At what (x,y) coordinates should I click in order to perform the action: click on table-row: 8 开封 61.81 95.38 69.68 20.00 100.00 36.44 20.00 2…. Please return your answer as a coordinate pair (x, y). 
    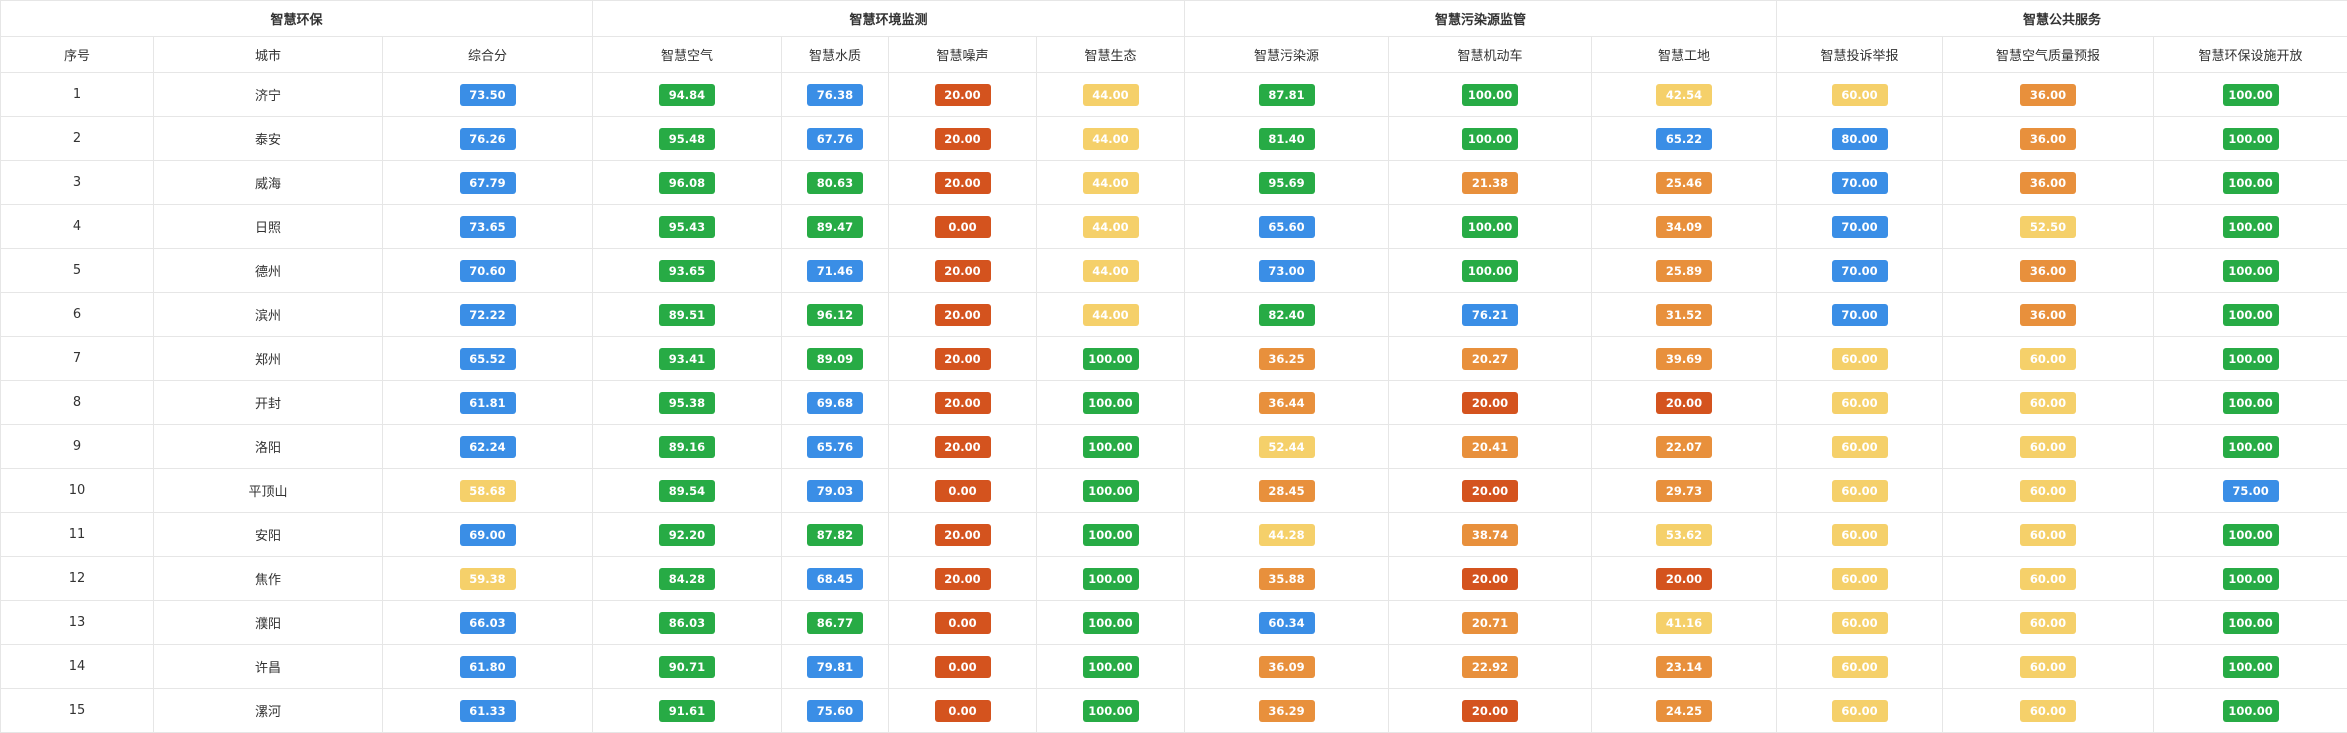
    Looking at the image, I should click on (1173, 402).